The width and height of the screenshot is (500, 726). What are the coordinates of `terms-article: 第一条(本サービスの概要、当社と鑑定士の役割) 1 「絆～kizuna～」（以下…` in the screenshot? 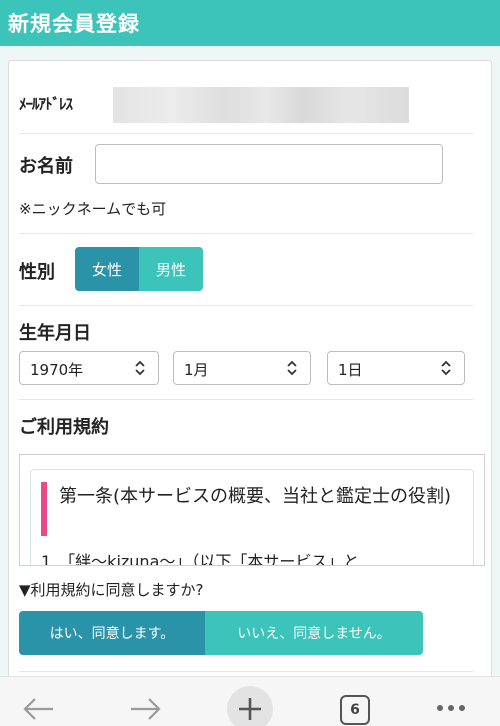 It's located at (252, 517).